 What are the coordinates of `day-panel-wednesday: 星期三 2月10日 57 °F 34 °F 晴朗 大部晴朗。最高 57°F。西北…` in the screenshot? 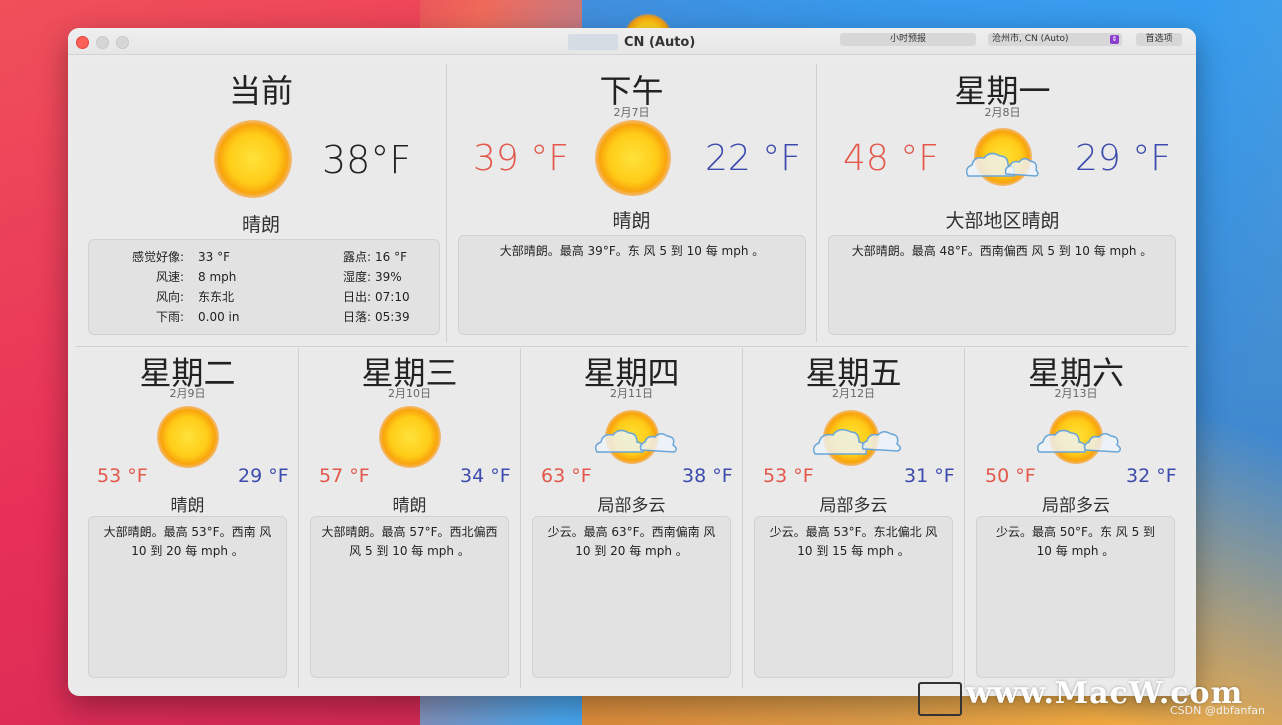 It's located at (409, 518).